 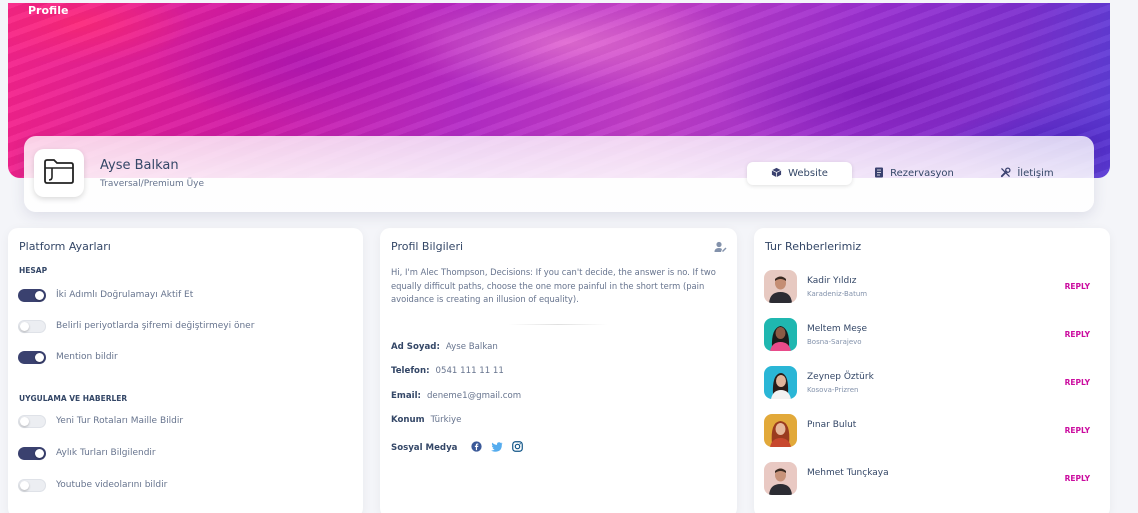 I want to click on profile-avatar, so click(x=59, y=173).